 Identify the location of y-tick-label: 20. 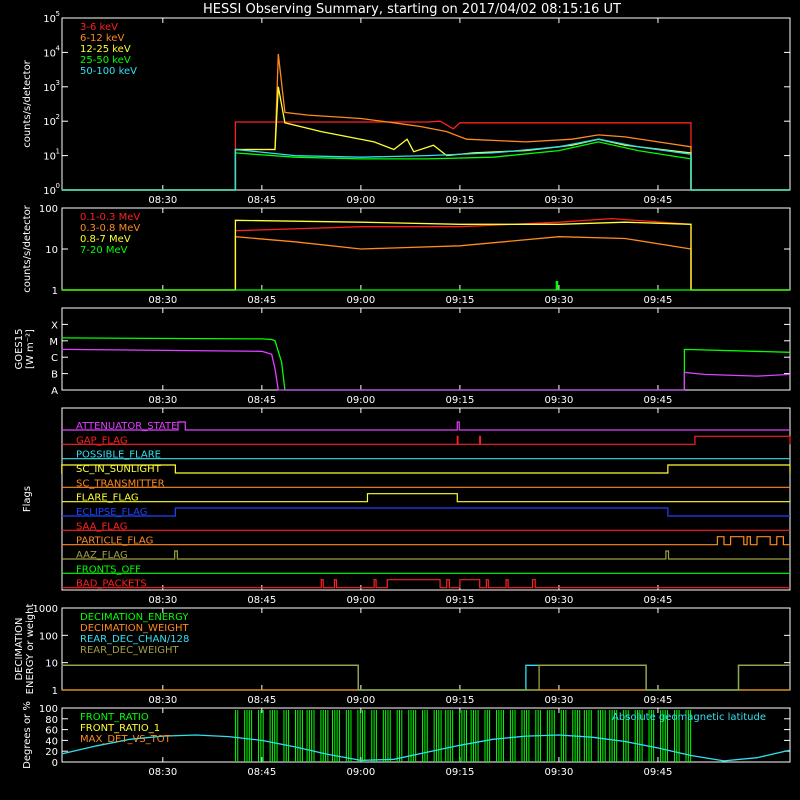
(51, 752).